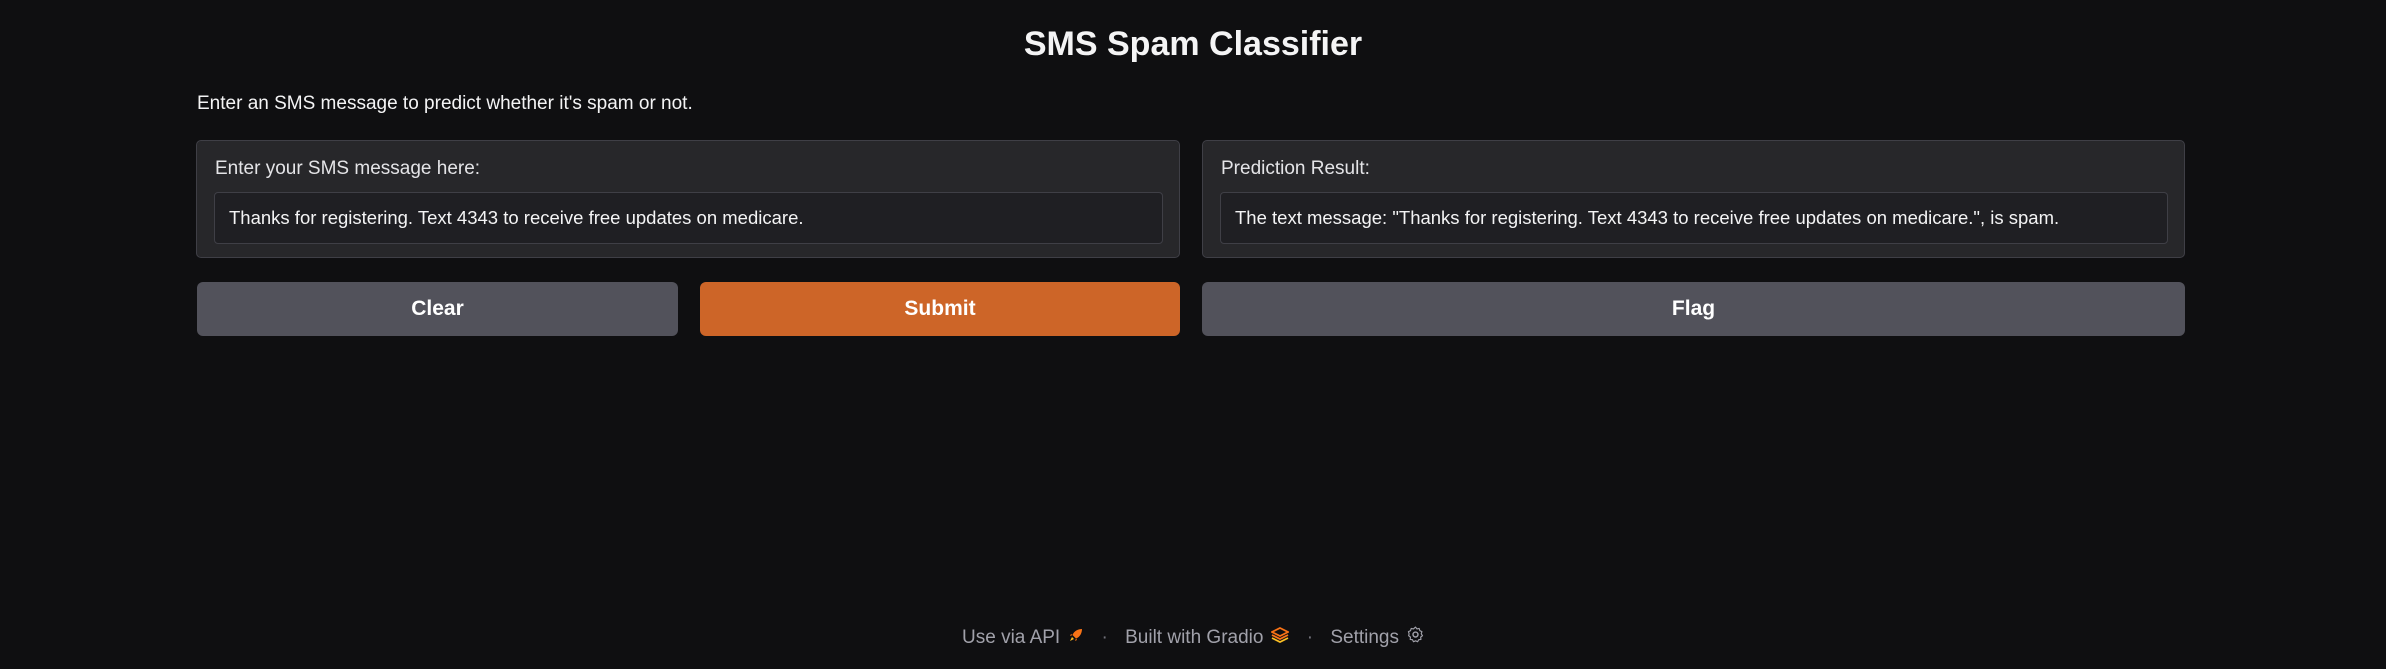 This screenshot has width=2386, height=669. Describe the element at coordinates (1193, 44) in the screenshot. I see `page-title: SMS Spam Classifier` at that location.